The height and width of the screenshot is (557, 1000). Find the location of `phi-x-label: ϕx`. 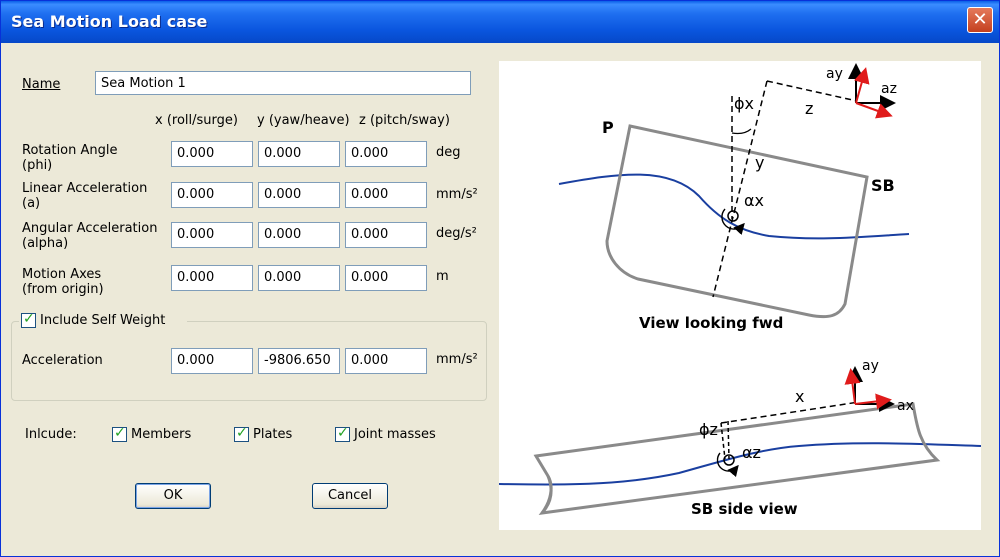

phi-x-label: ϕx is located at coordinates (744, 103).